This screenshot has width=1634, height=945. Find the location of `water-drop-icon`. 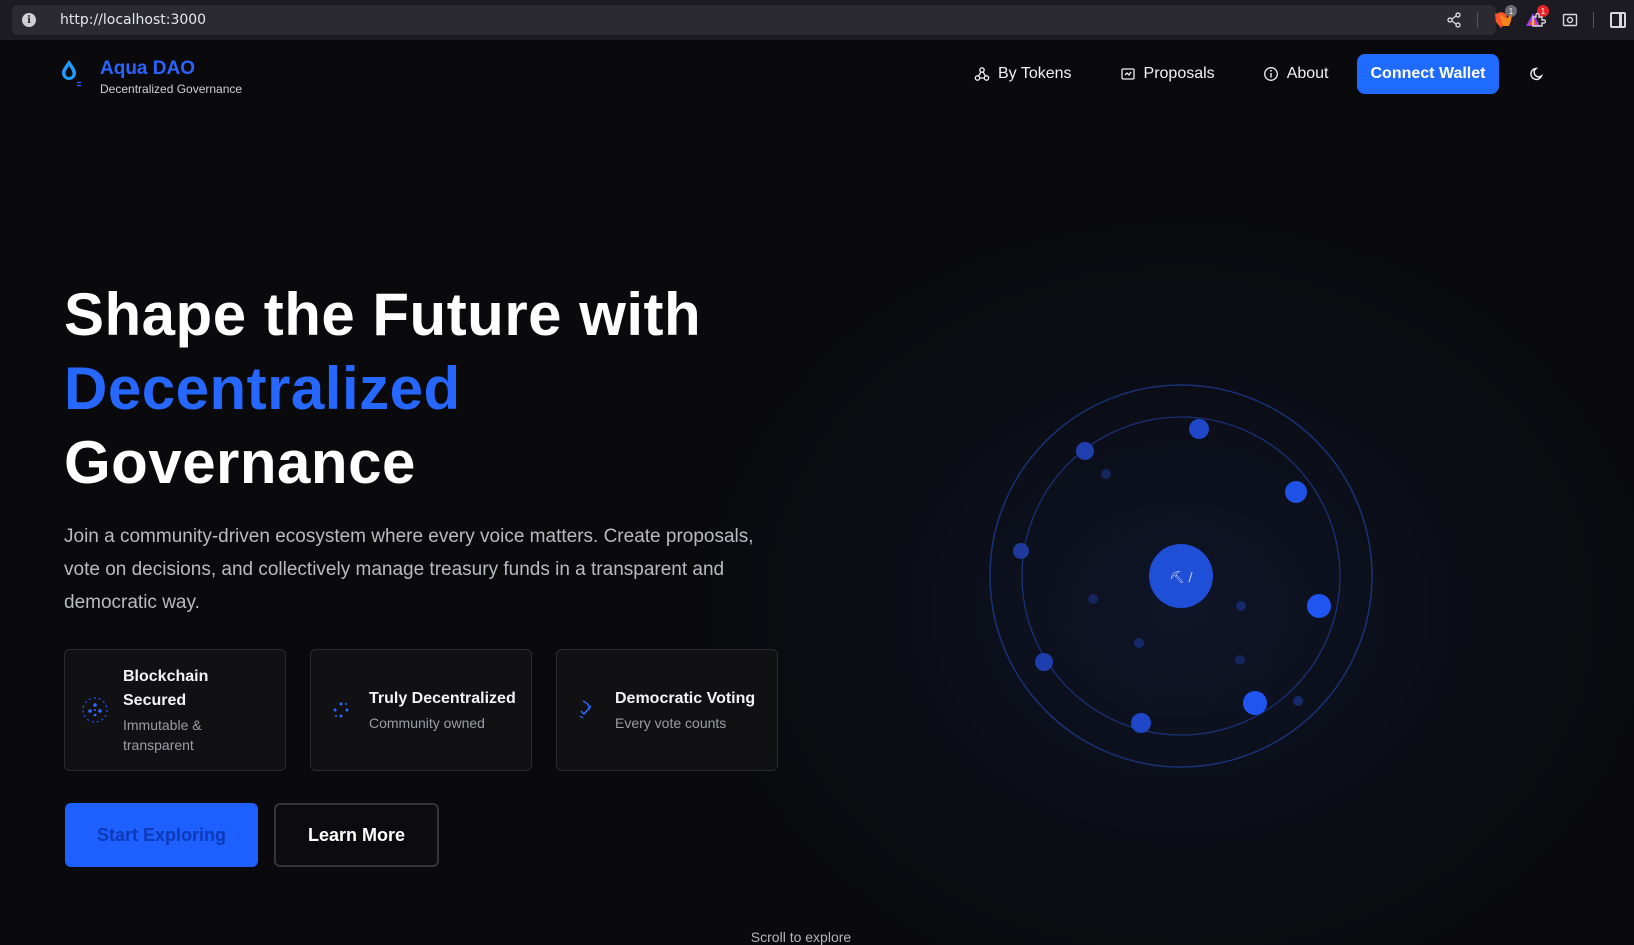

water-drop-icon is located at coordinates (70, 73).